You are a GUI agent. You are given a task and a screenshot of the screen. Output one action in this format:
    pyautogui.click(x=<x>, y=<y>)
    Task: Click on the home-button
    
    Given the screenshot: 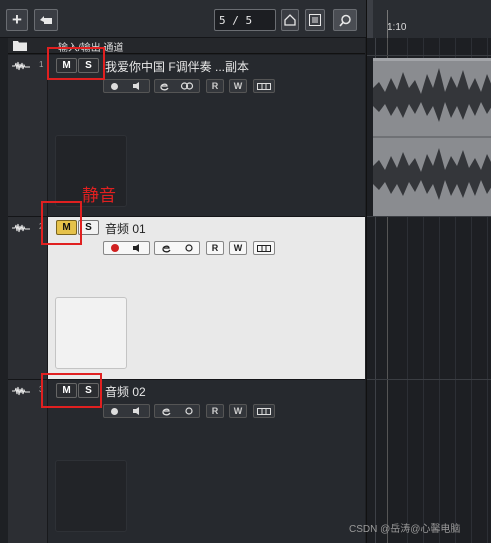 What is the action you would take?
    pyautogui.click(x=290, y=20)
    